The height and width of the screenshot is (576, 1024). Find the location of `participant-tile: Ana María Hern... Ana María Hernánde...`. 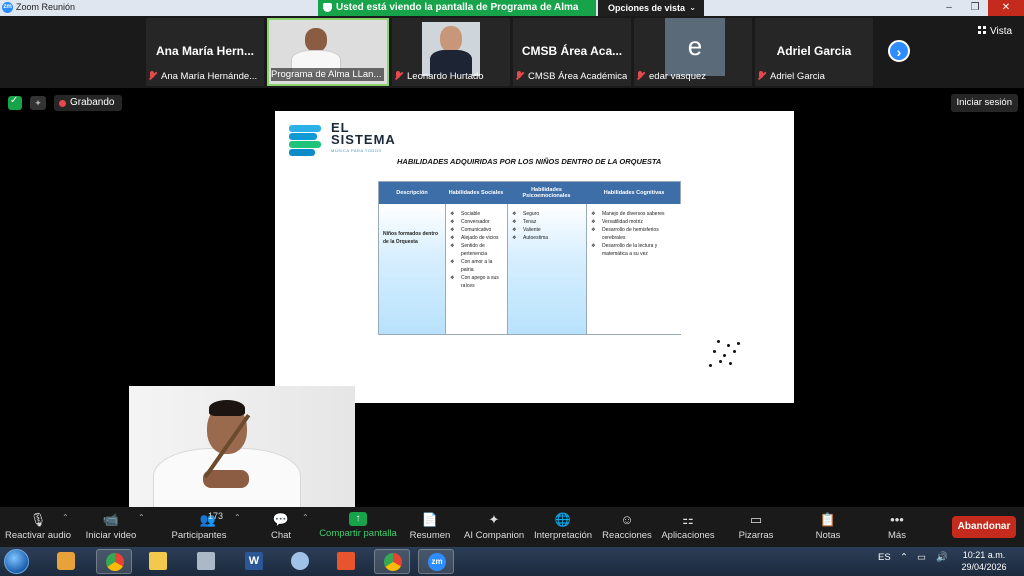

participant-tile: Ana María Hern... Ana María Hernánde... is located at coordinates (205, 52).